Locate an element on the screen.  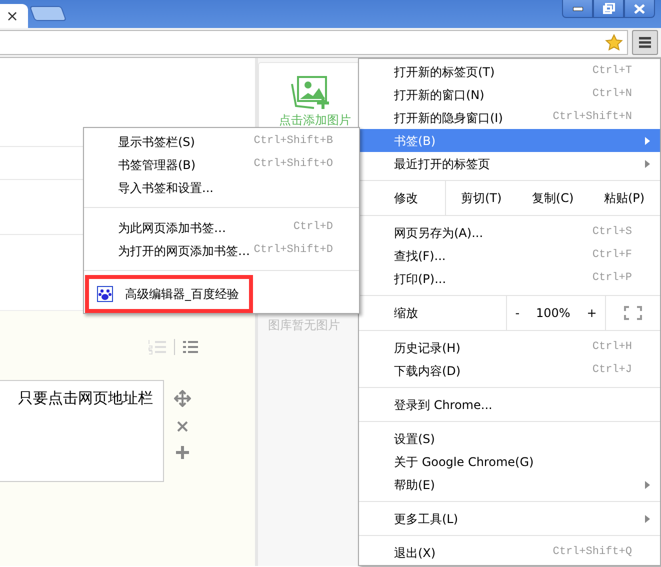
menu-item: 下载内容(D) Ctrl+J is located at coordinates (509, 370).